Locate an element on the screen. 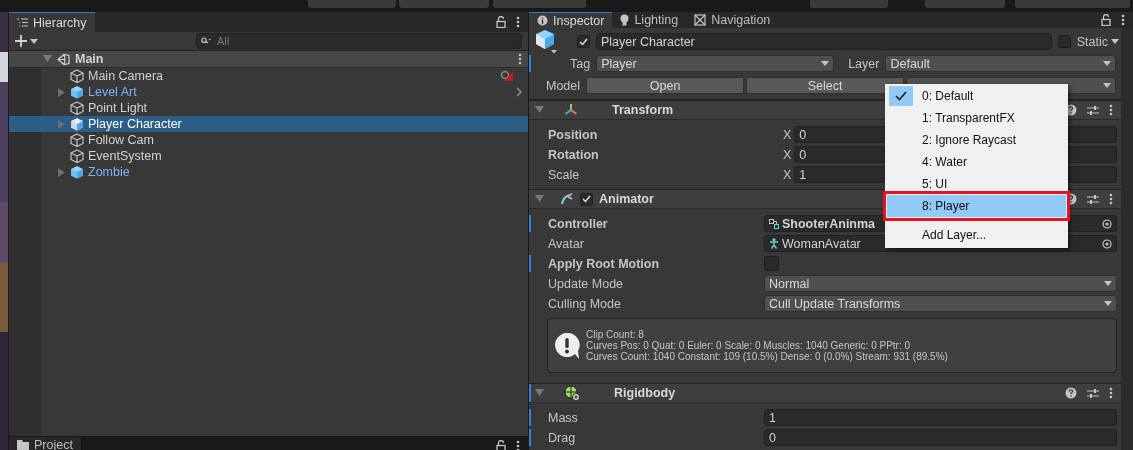 Image resolution: width=1133 pixels, height=450 pixels. property-label: Mass is located at coordinates (563, 417).